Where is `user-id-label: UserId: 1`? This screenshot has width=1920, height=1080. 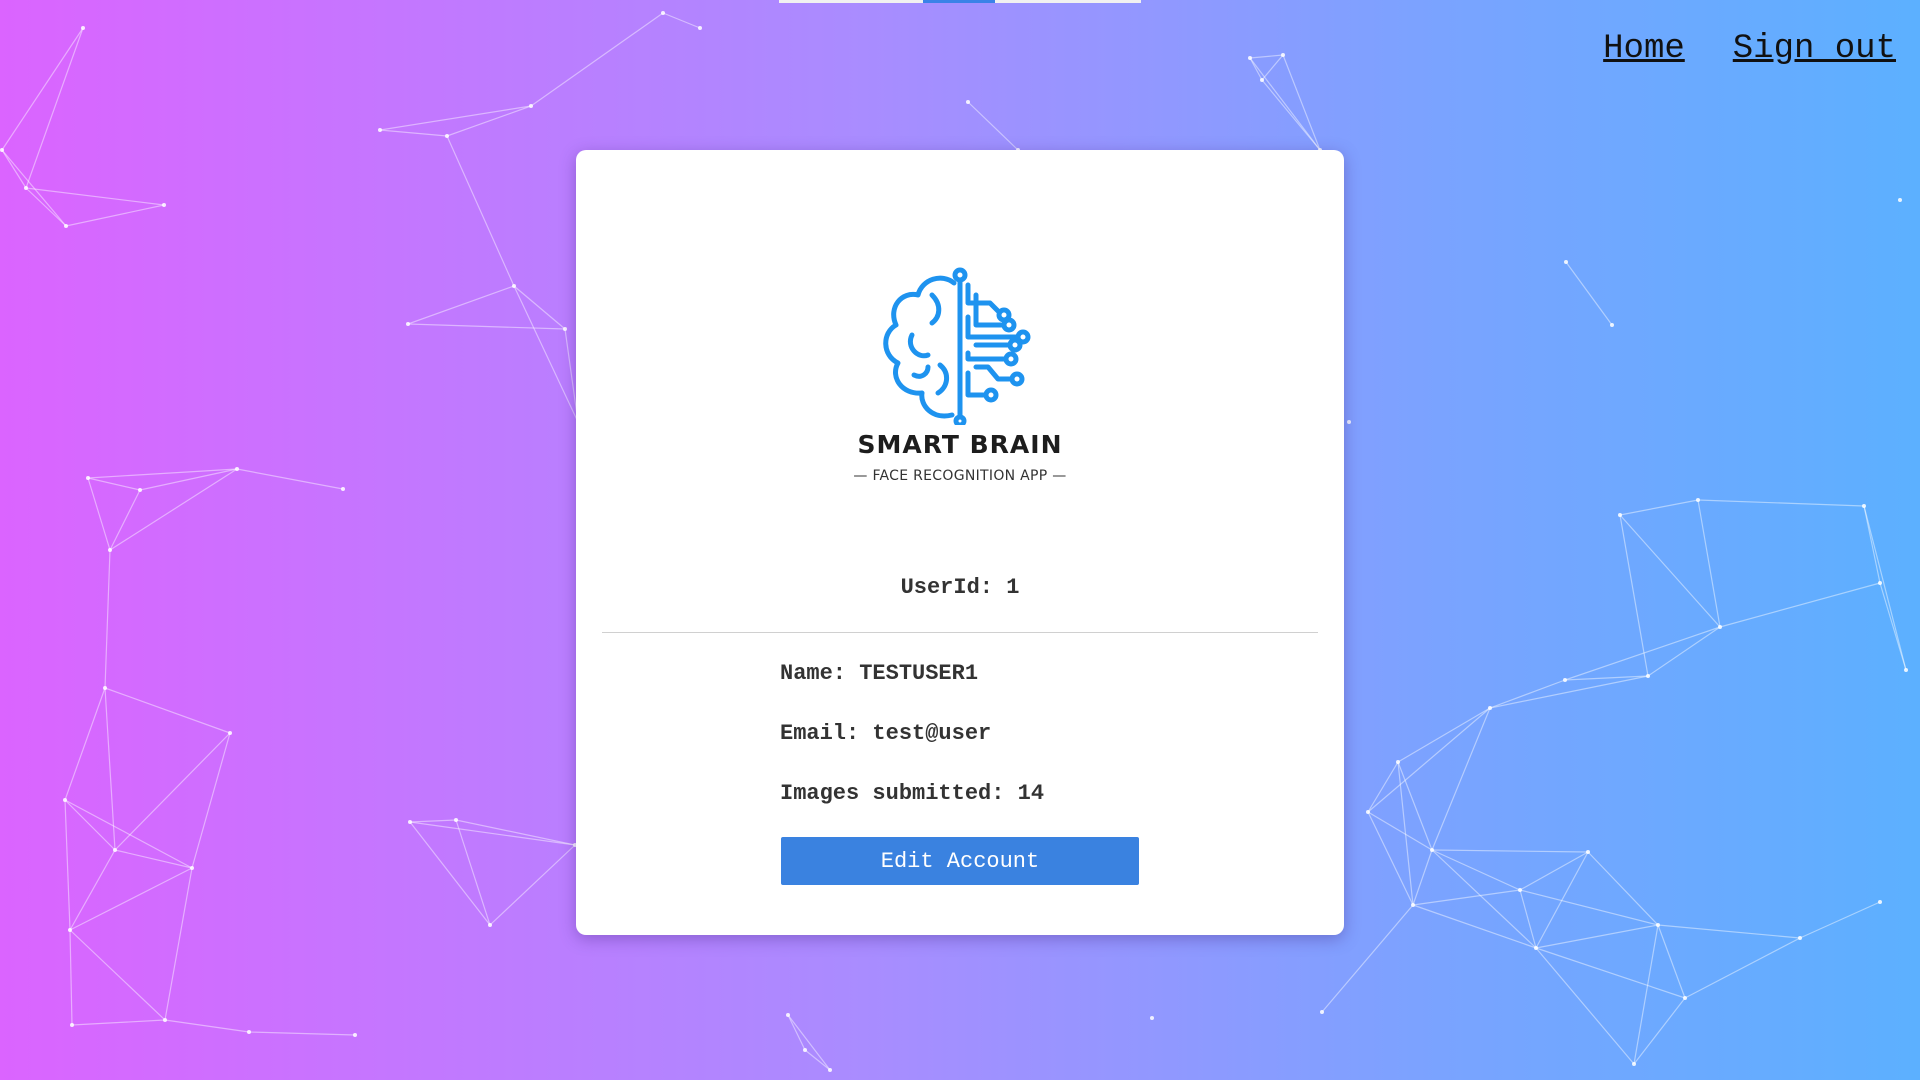
user-id-label: UserId: 1 is located at coordinates (960, 587).